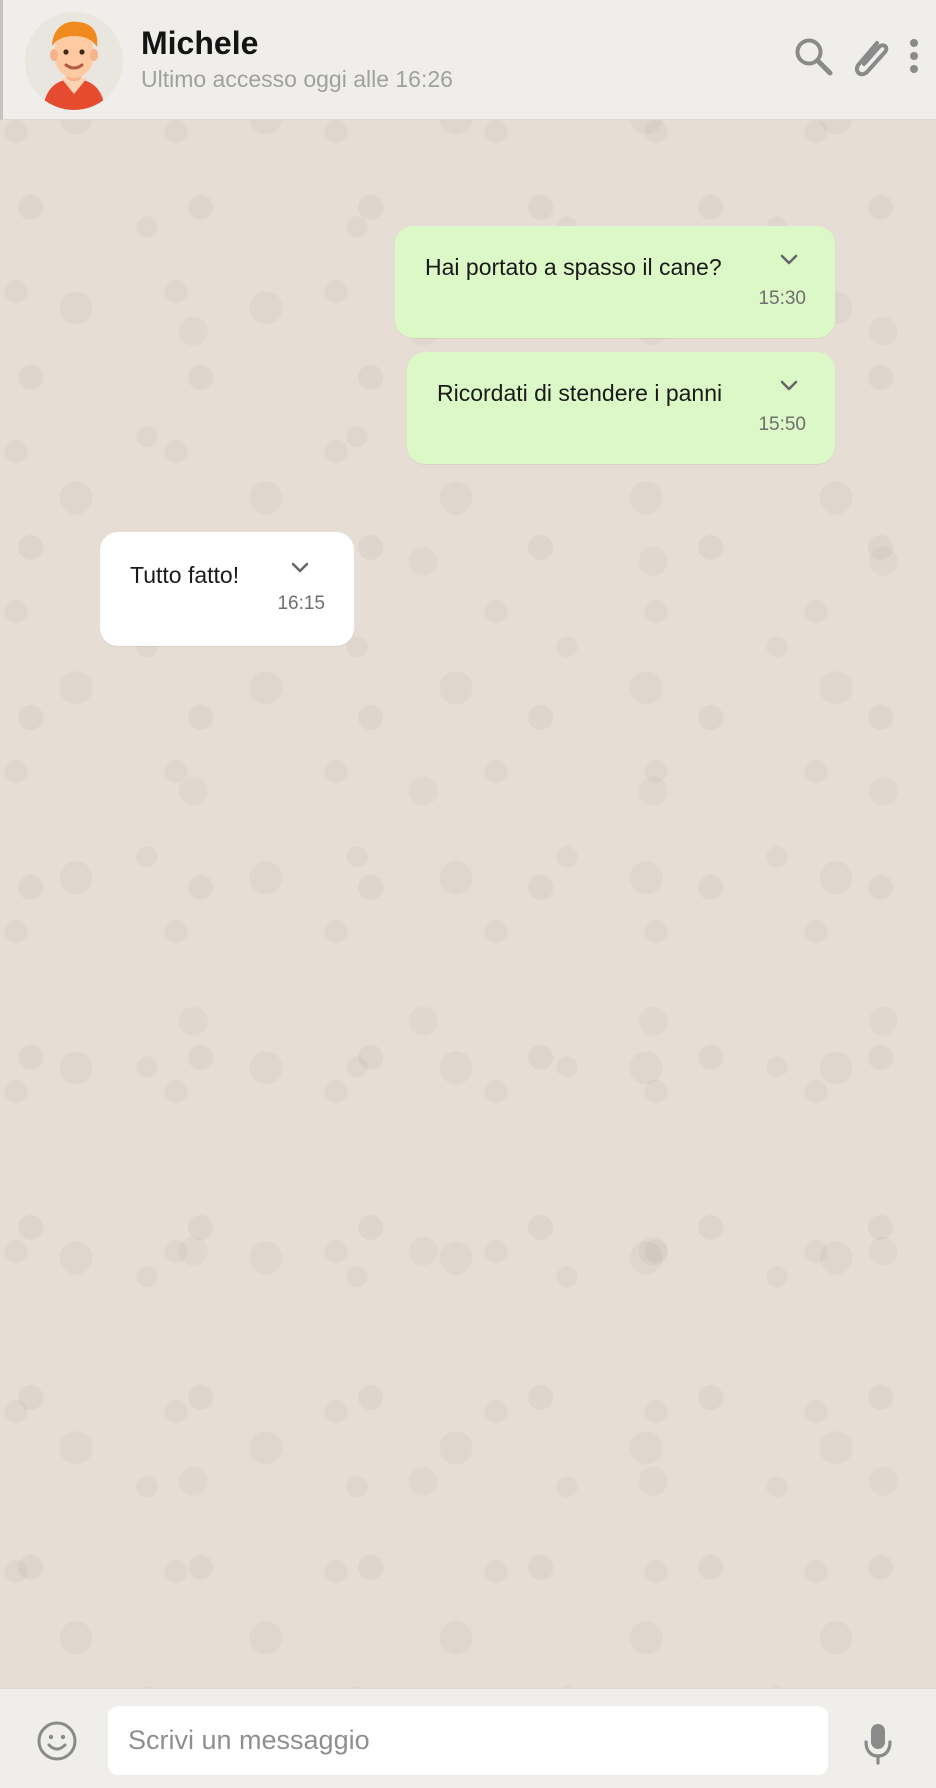 The image size is (936, 1788). What do you see at coordinates (580, 393) in the screenshot?
I see `message-text: Ricordati di stendere i panni` at bounding box center [580, 393].